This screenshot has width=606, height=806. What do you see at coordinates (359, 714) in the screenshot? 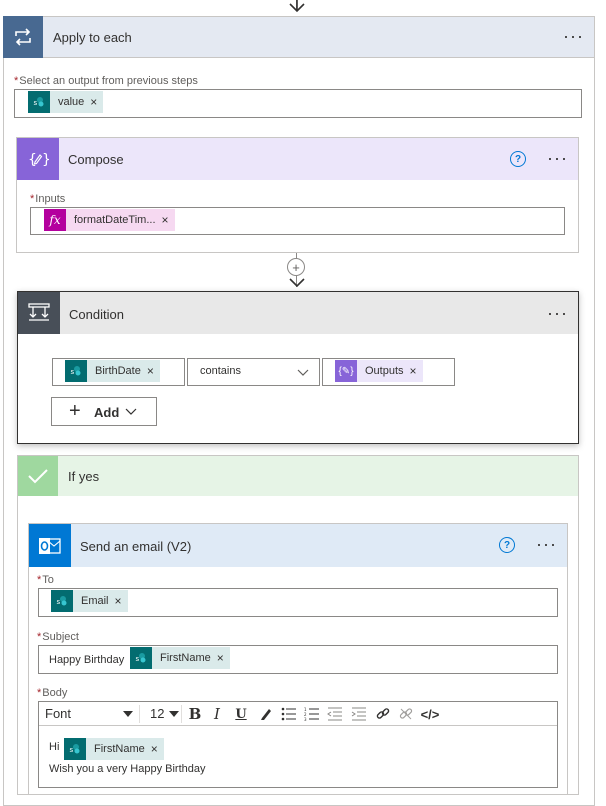
I see `increase-indent-icon` at bounding box center [359, 714].